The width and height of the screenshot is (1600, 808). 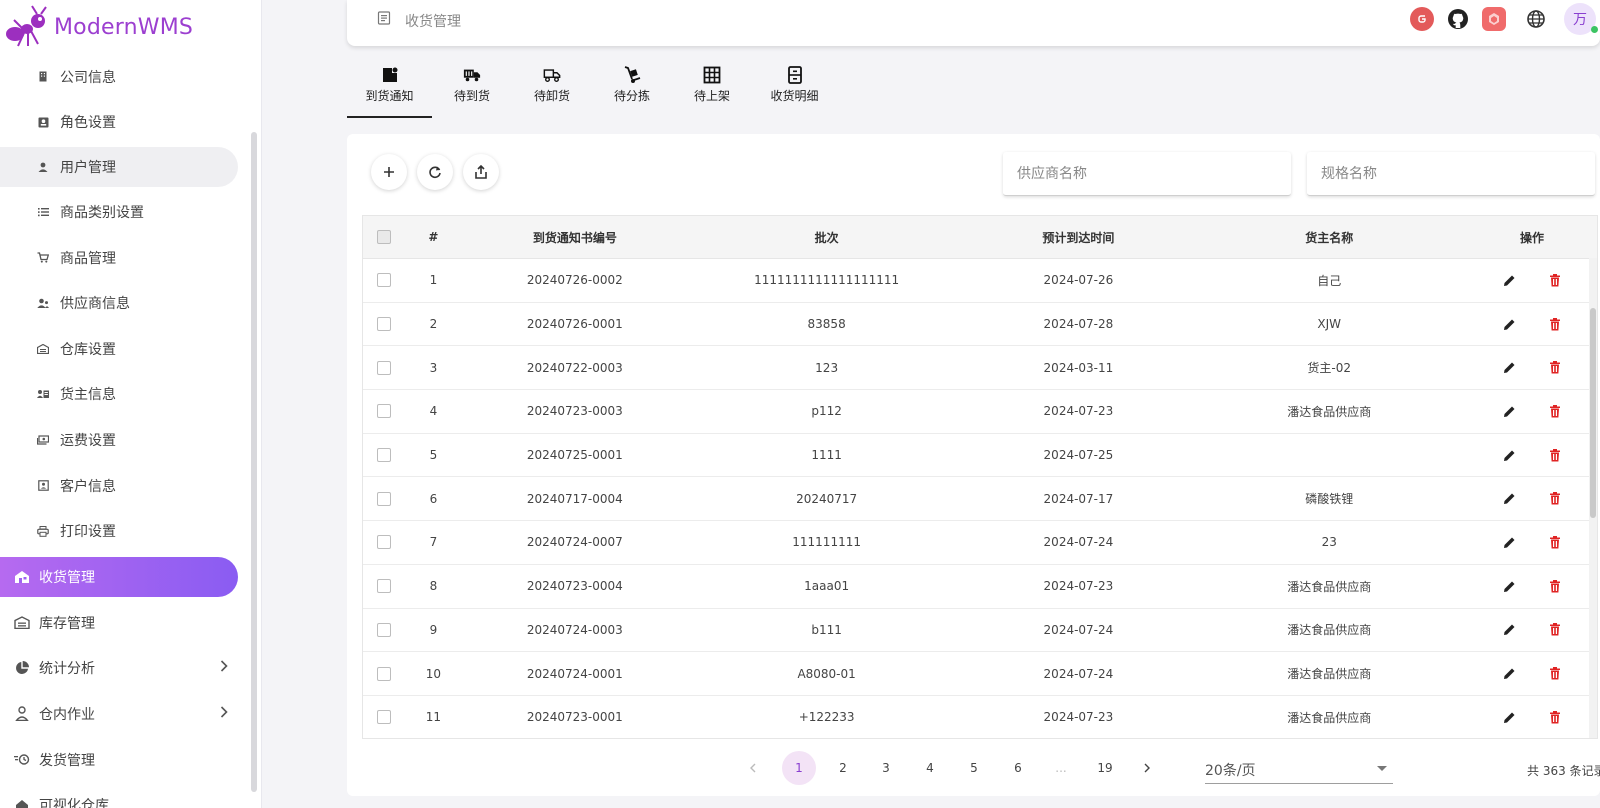 I want to click on row-select-cell, so click(x=384, y=629).